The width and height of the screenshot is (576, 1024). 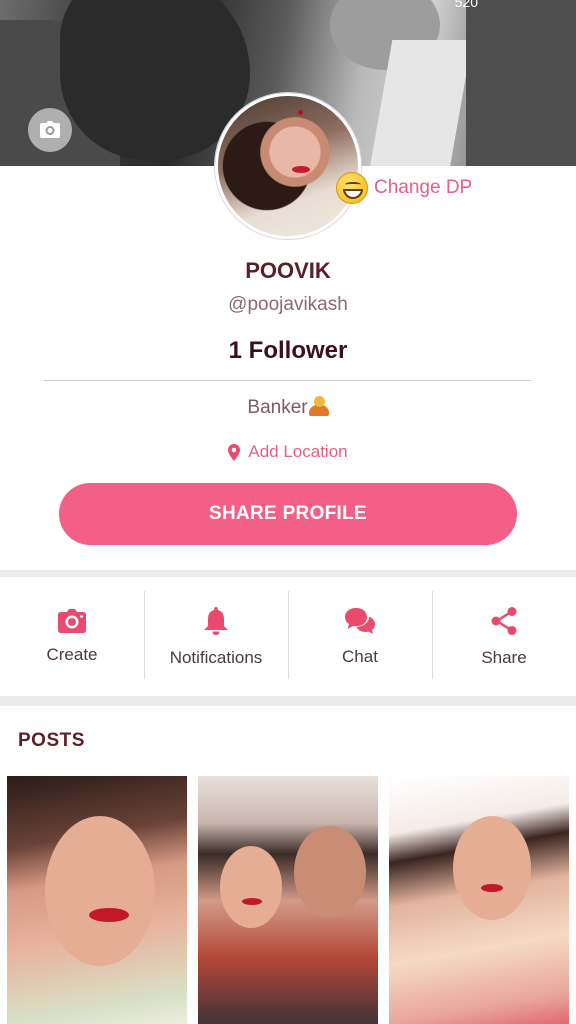 I want to click on change-dp-label: Change DP, so click(x=423, y=187).